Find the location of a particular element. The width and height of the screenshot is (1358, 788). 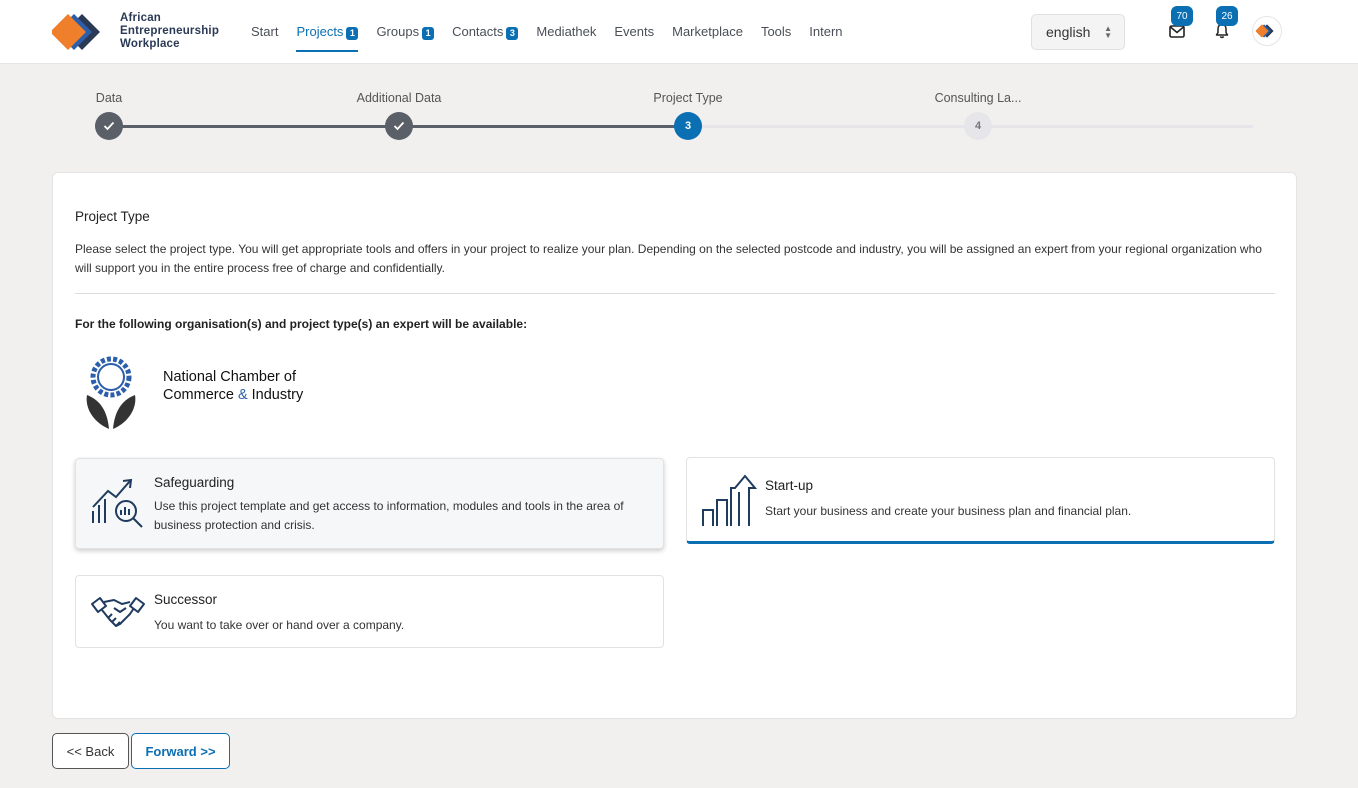

nav-tools: Tools is located at coordinates (776, 32).